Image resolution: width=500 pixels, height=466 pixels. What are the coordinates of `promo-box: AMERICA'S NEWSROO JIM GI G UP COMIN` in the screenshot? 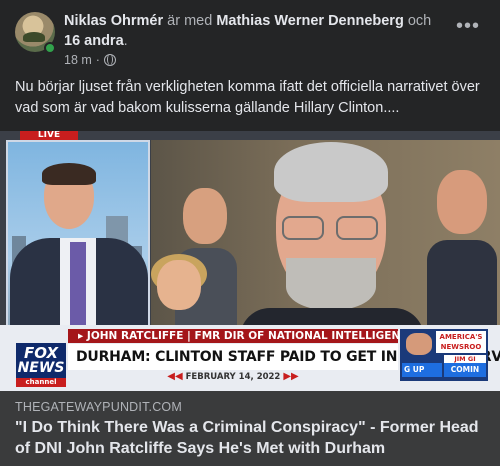 It's located at (444, 355).